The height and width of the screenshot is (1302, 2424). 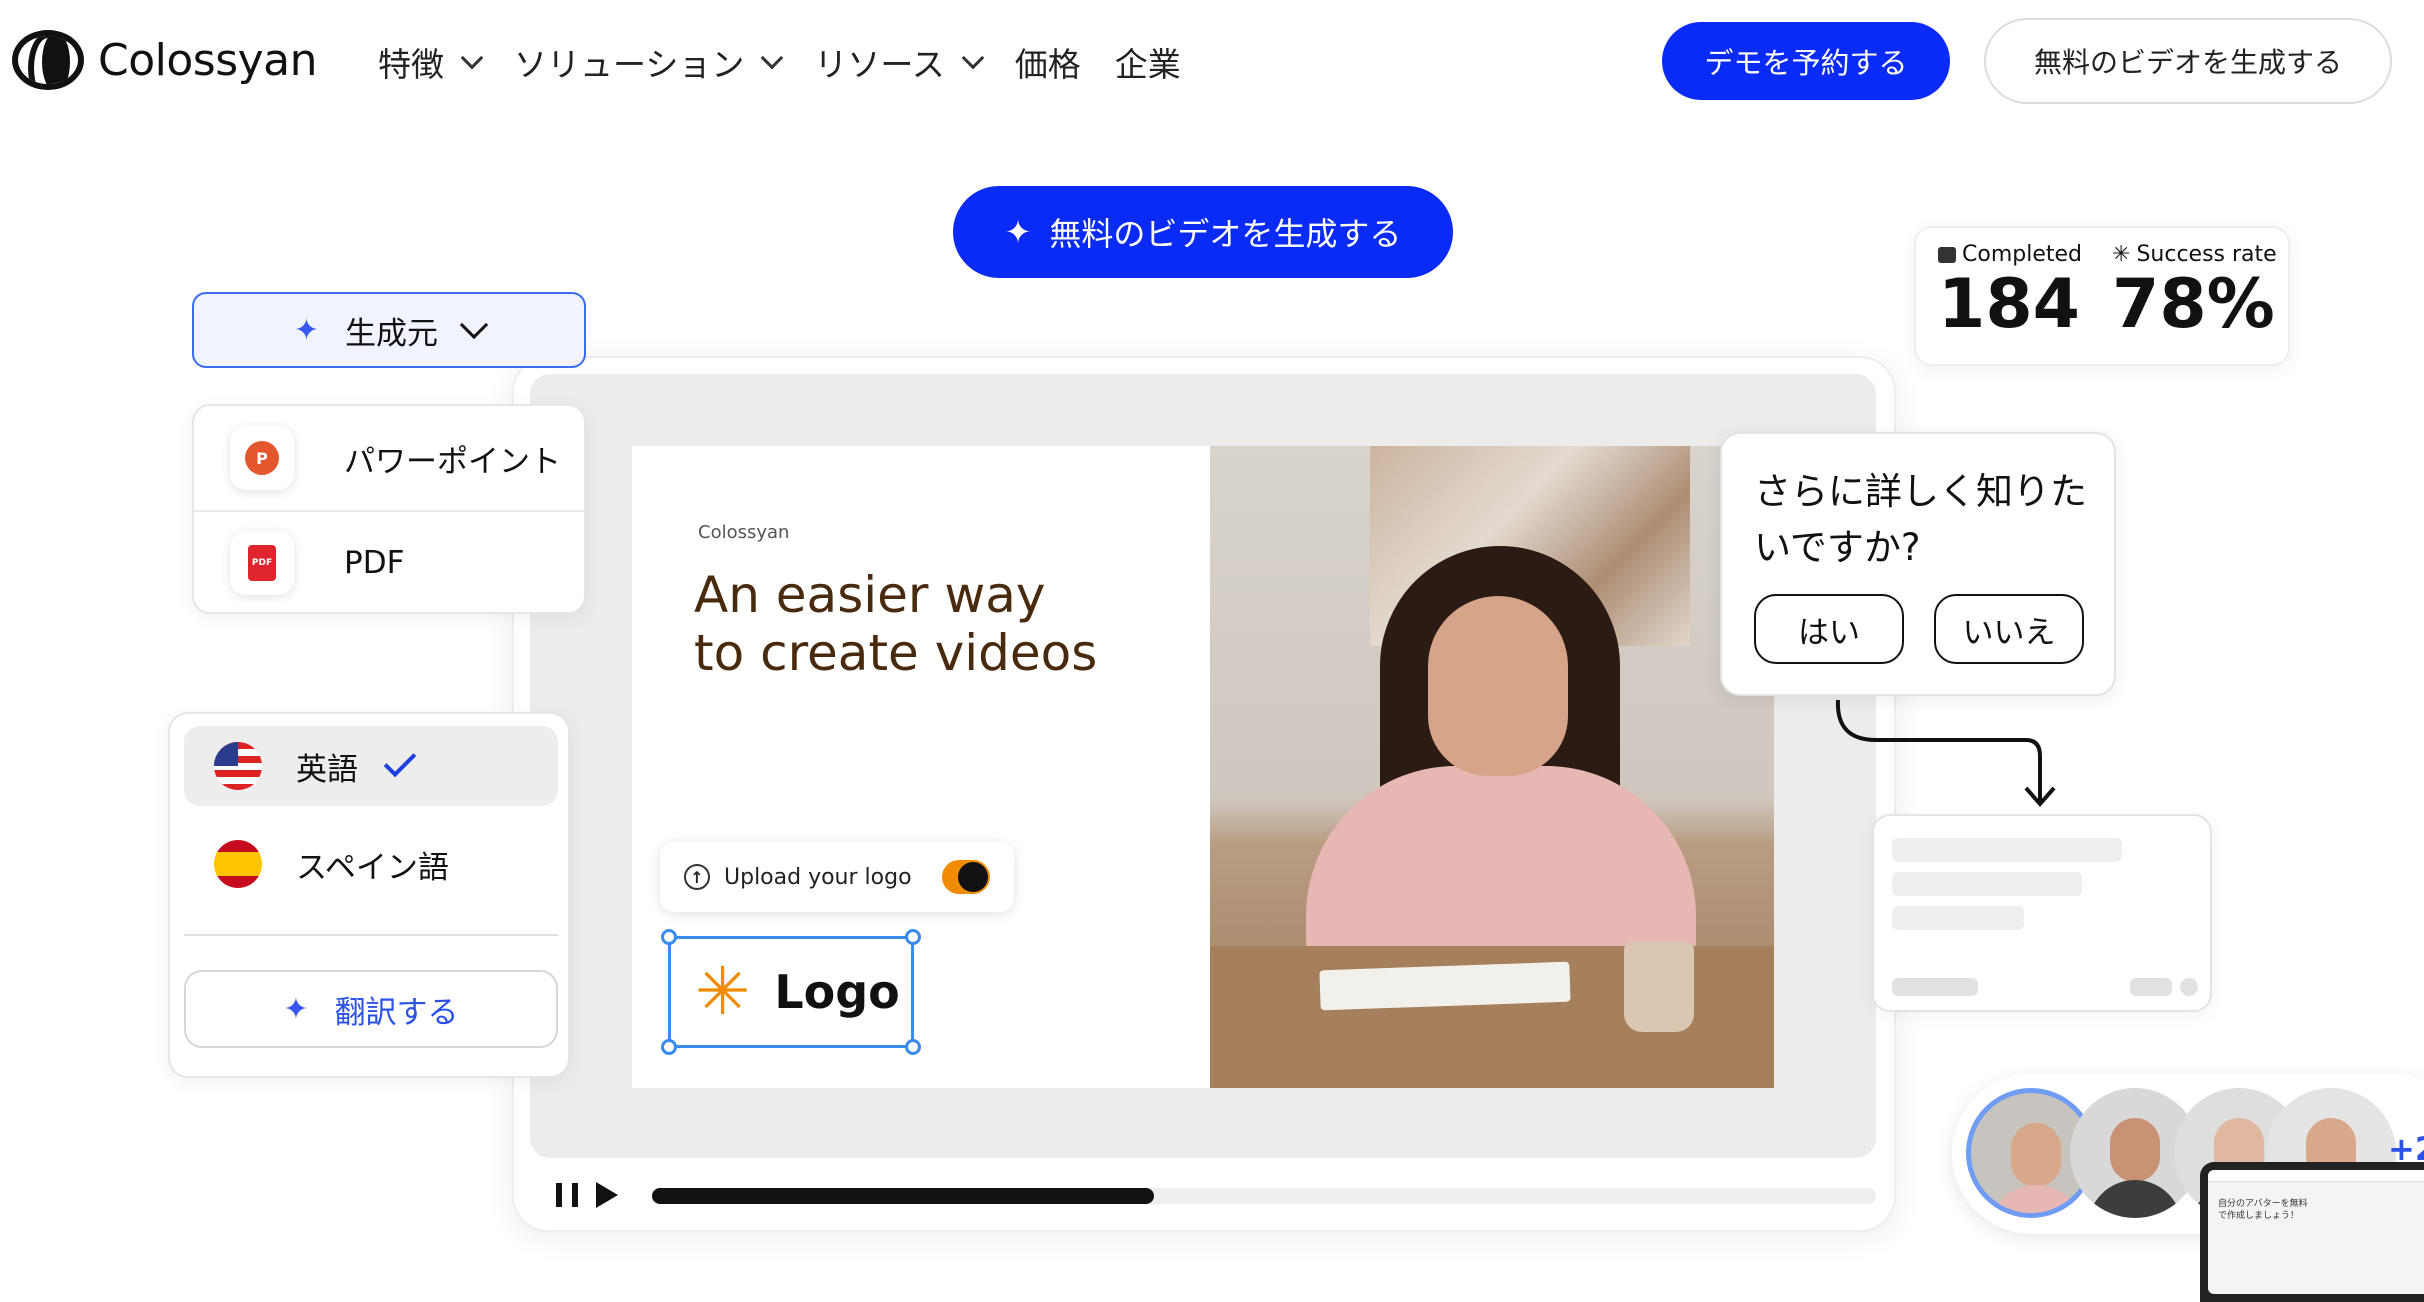 I want to click on placeholder-card, so click(x=2042, y=913).